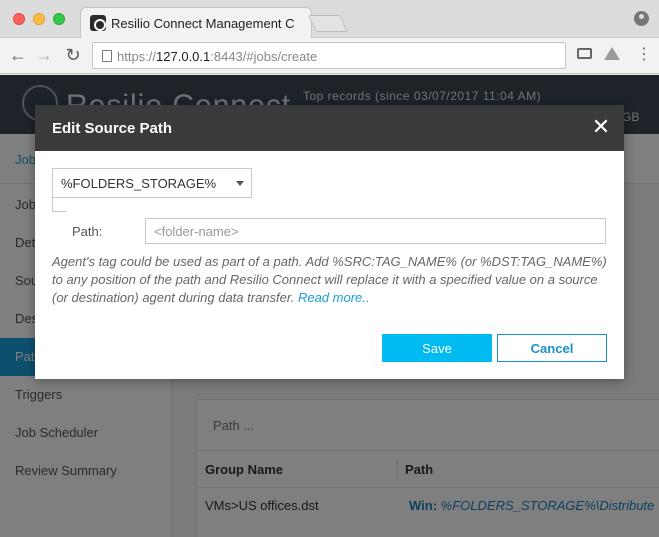 This screenshot has height=537, width=659. I want to click on window-close-icon, so click(19, 19).